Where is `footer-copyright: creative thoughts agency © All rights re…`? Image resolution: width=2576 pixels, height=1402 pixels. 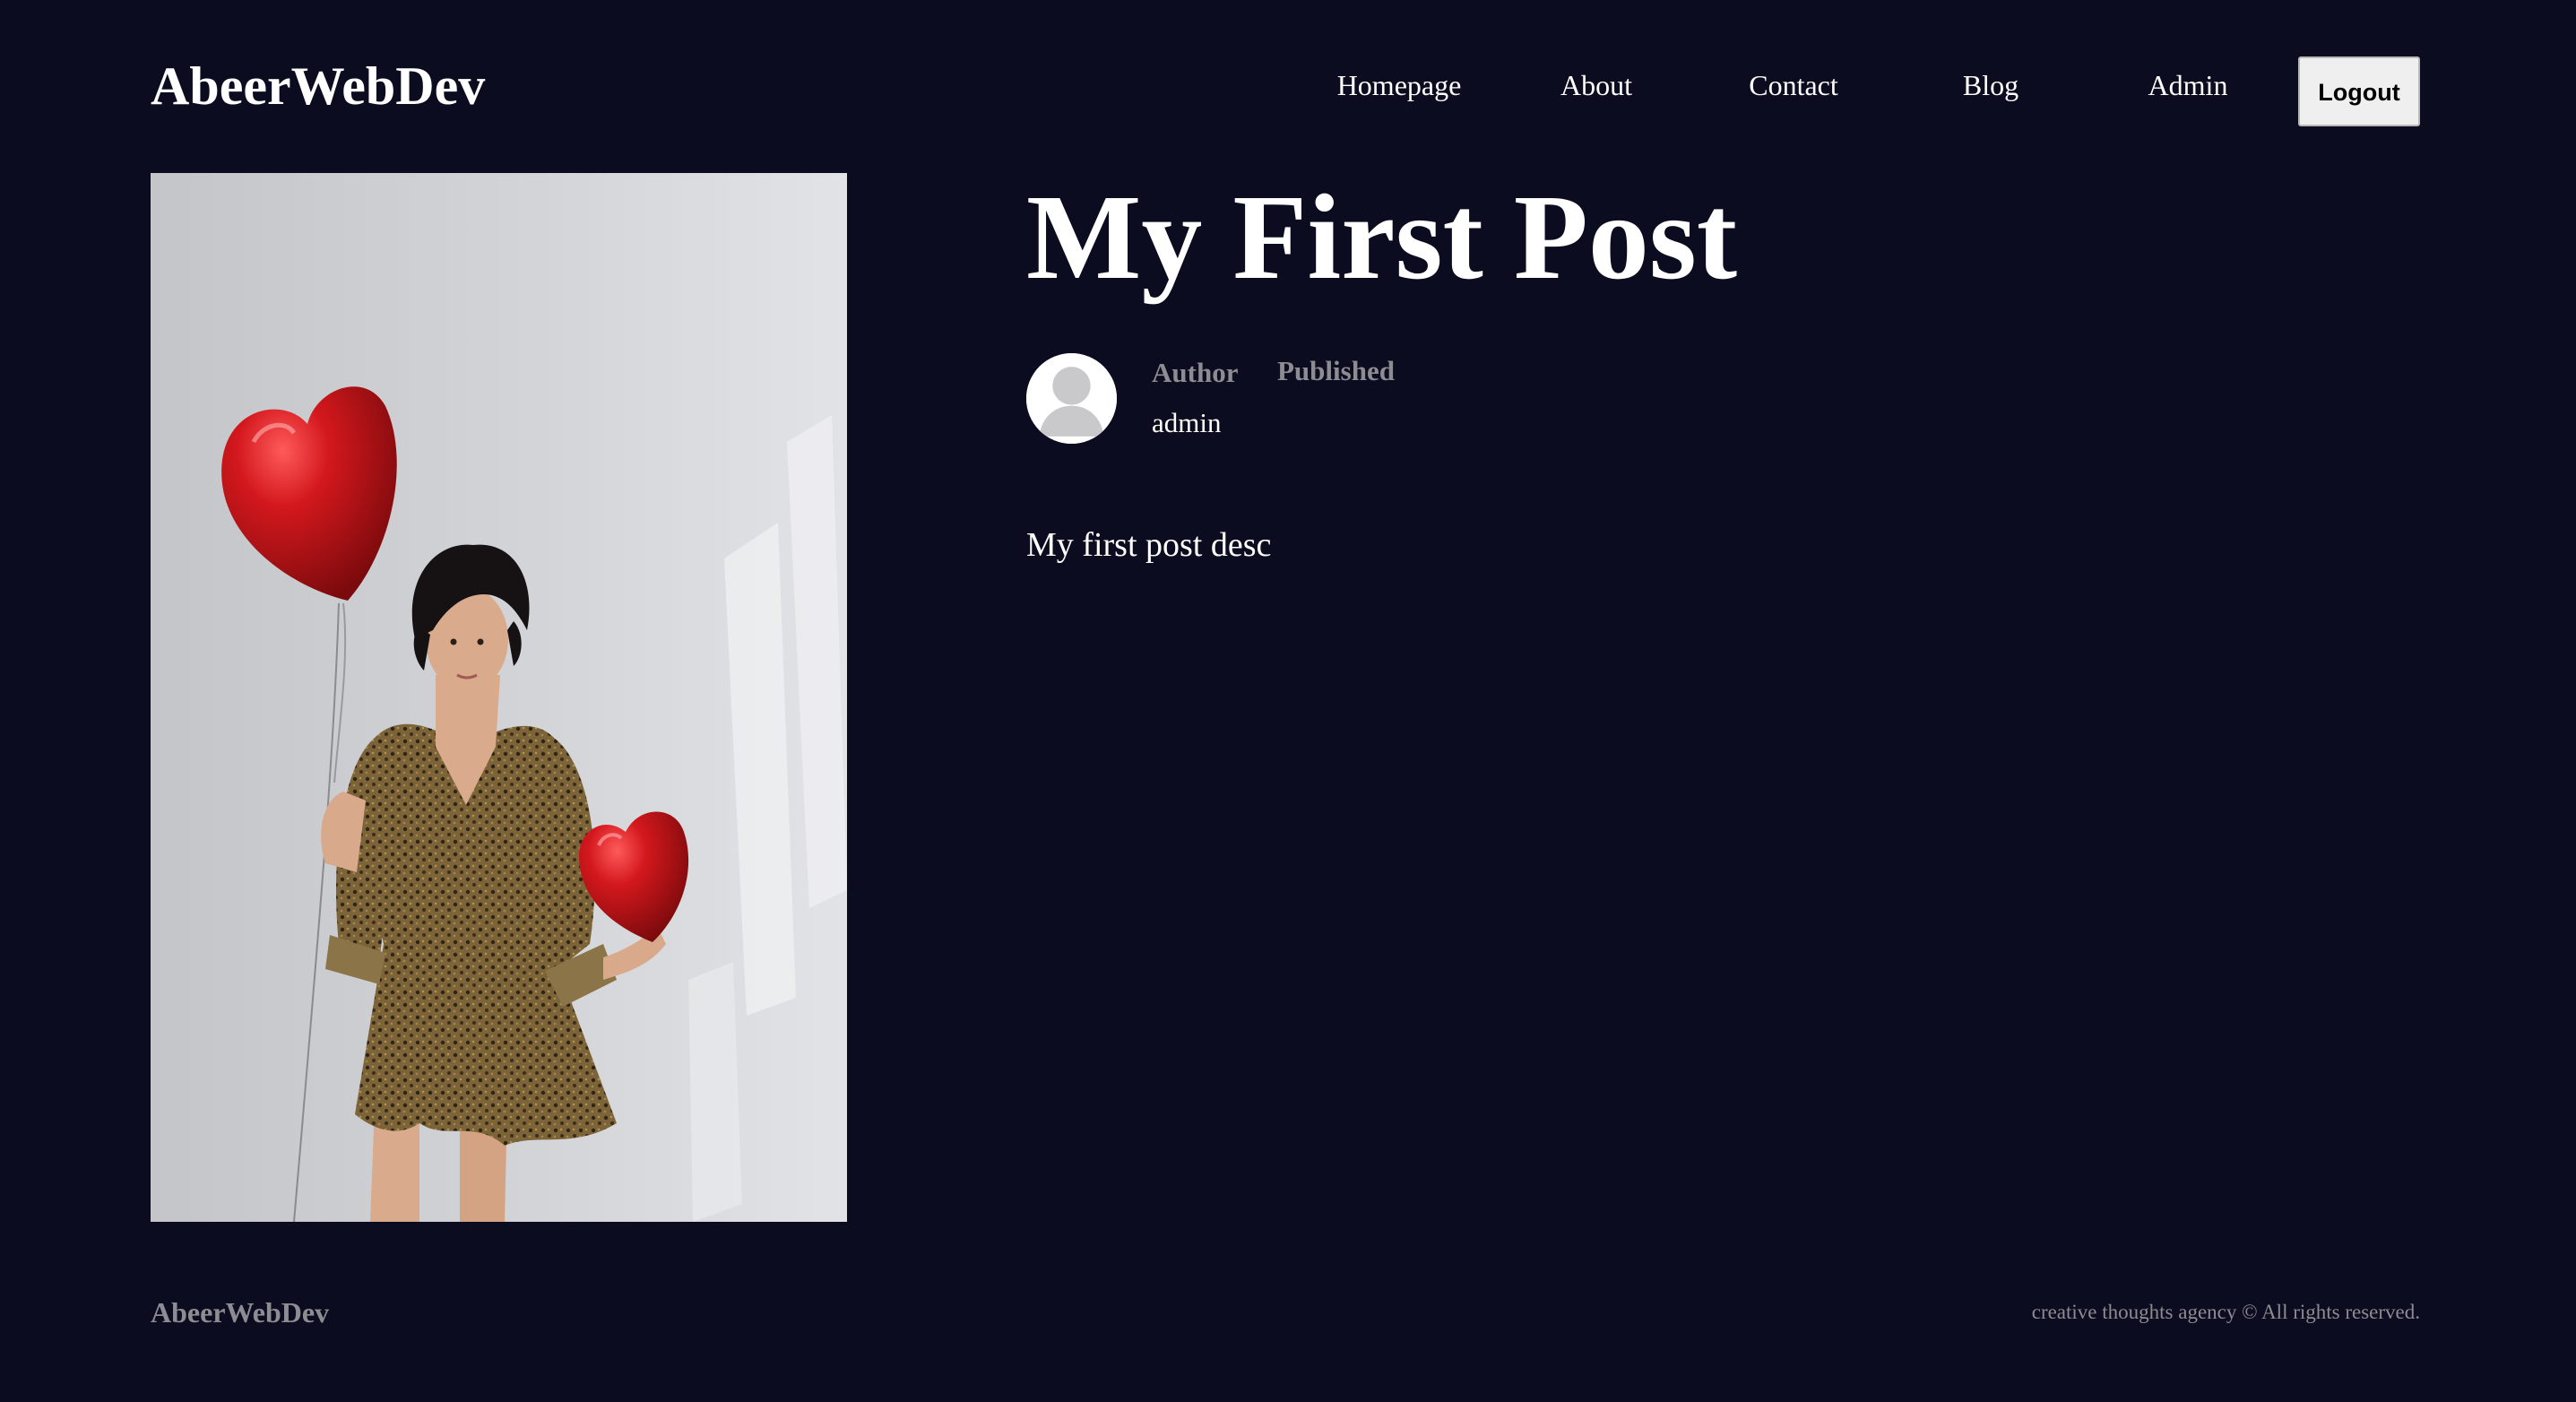
footer-copyright: creative thoughts agency © All rights re… is located at coordinates (2225, 1312).